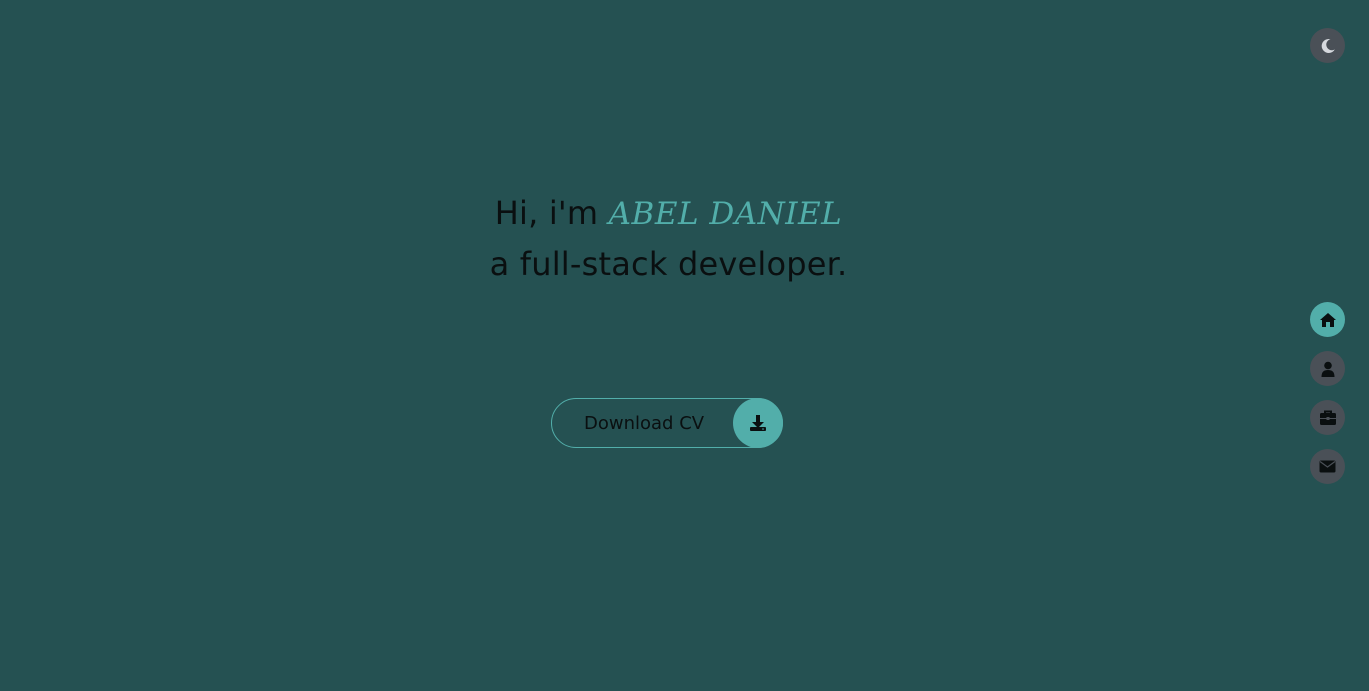  I want to click on theme-toggle-button, so click(1327, 45).